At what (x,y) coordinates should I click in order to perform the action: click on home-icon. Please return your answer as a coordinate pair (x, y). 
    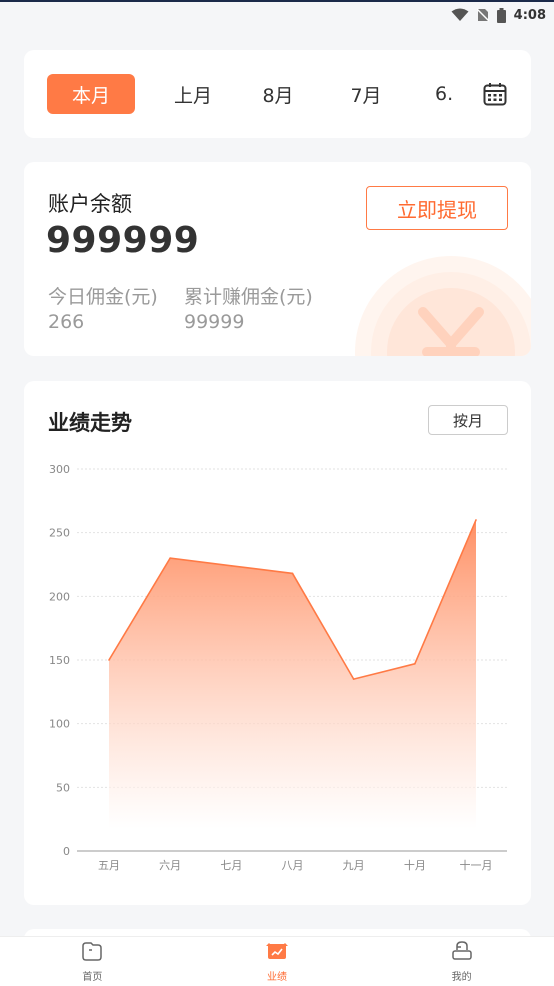
    Looking at the image, I should click on (92, 953).